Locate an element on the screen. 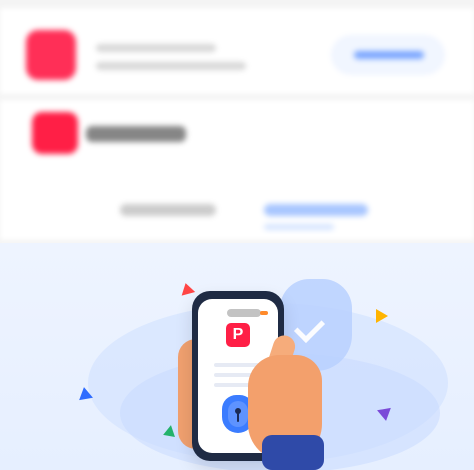 Image resolution: width=474 pixels, height=470 pixels. triangle-green-icon is located at coordinates (170, 430).